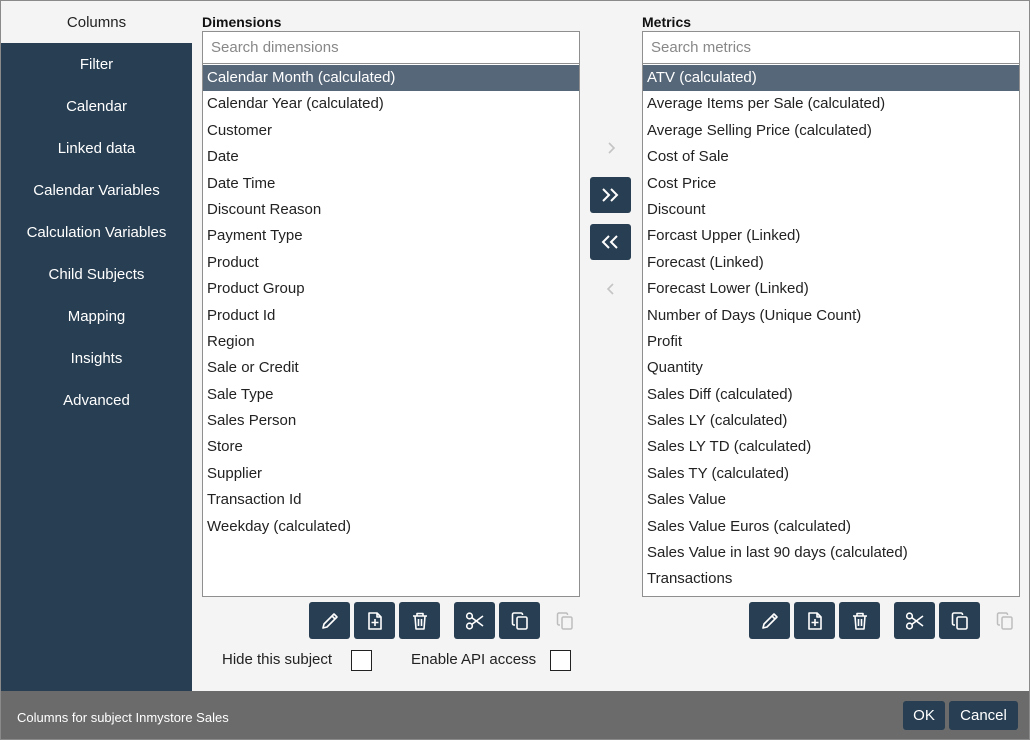 The width and height of the screenshot is (1030, 740). What do you see at coordinates (96, 358) in the screenshot?
I see `sidebar-item-insights: Insights` at bounding box center [96, 358].